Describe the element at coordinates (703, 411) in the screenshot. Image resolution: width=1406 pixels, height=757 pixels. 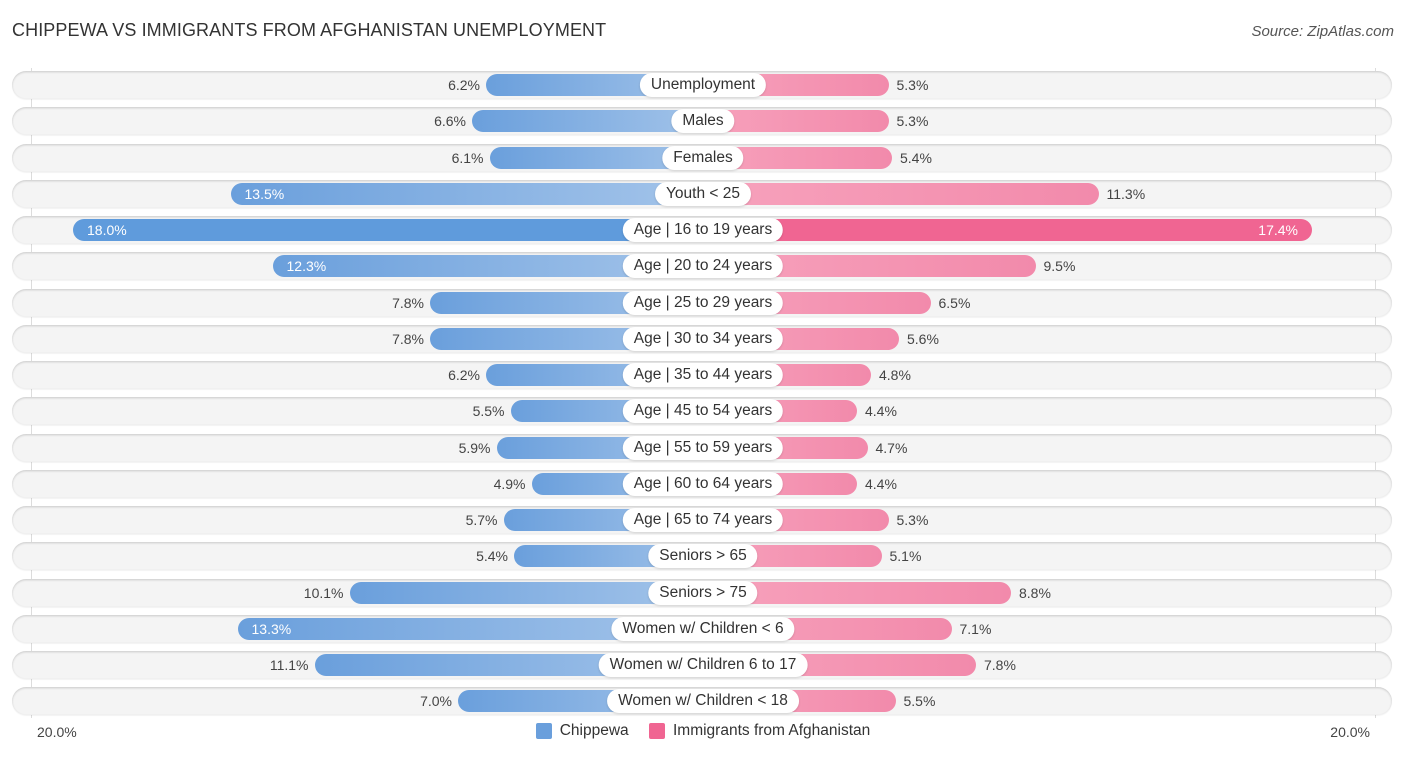
I see `category-label: Age | 45 to 54 years` at that location.